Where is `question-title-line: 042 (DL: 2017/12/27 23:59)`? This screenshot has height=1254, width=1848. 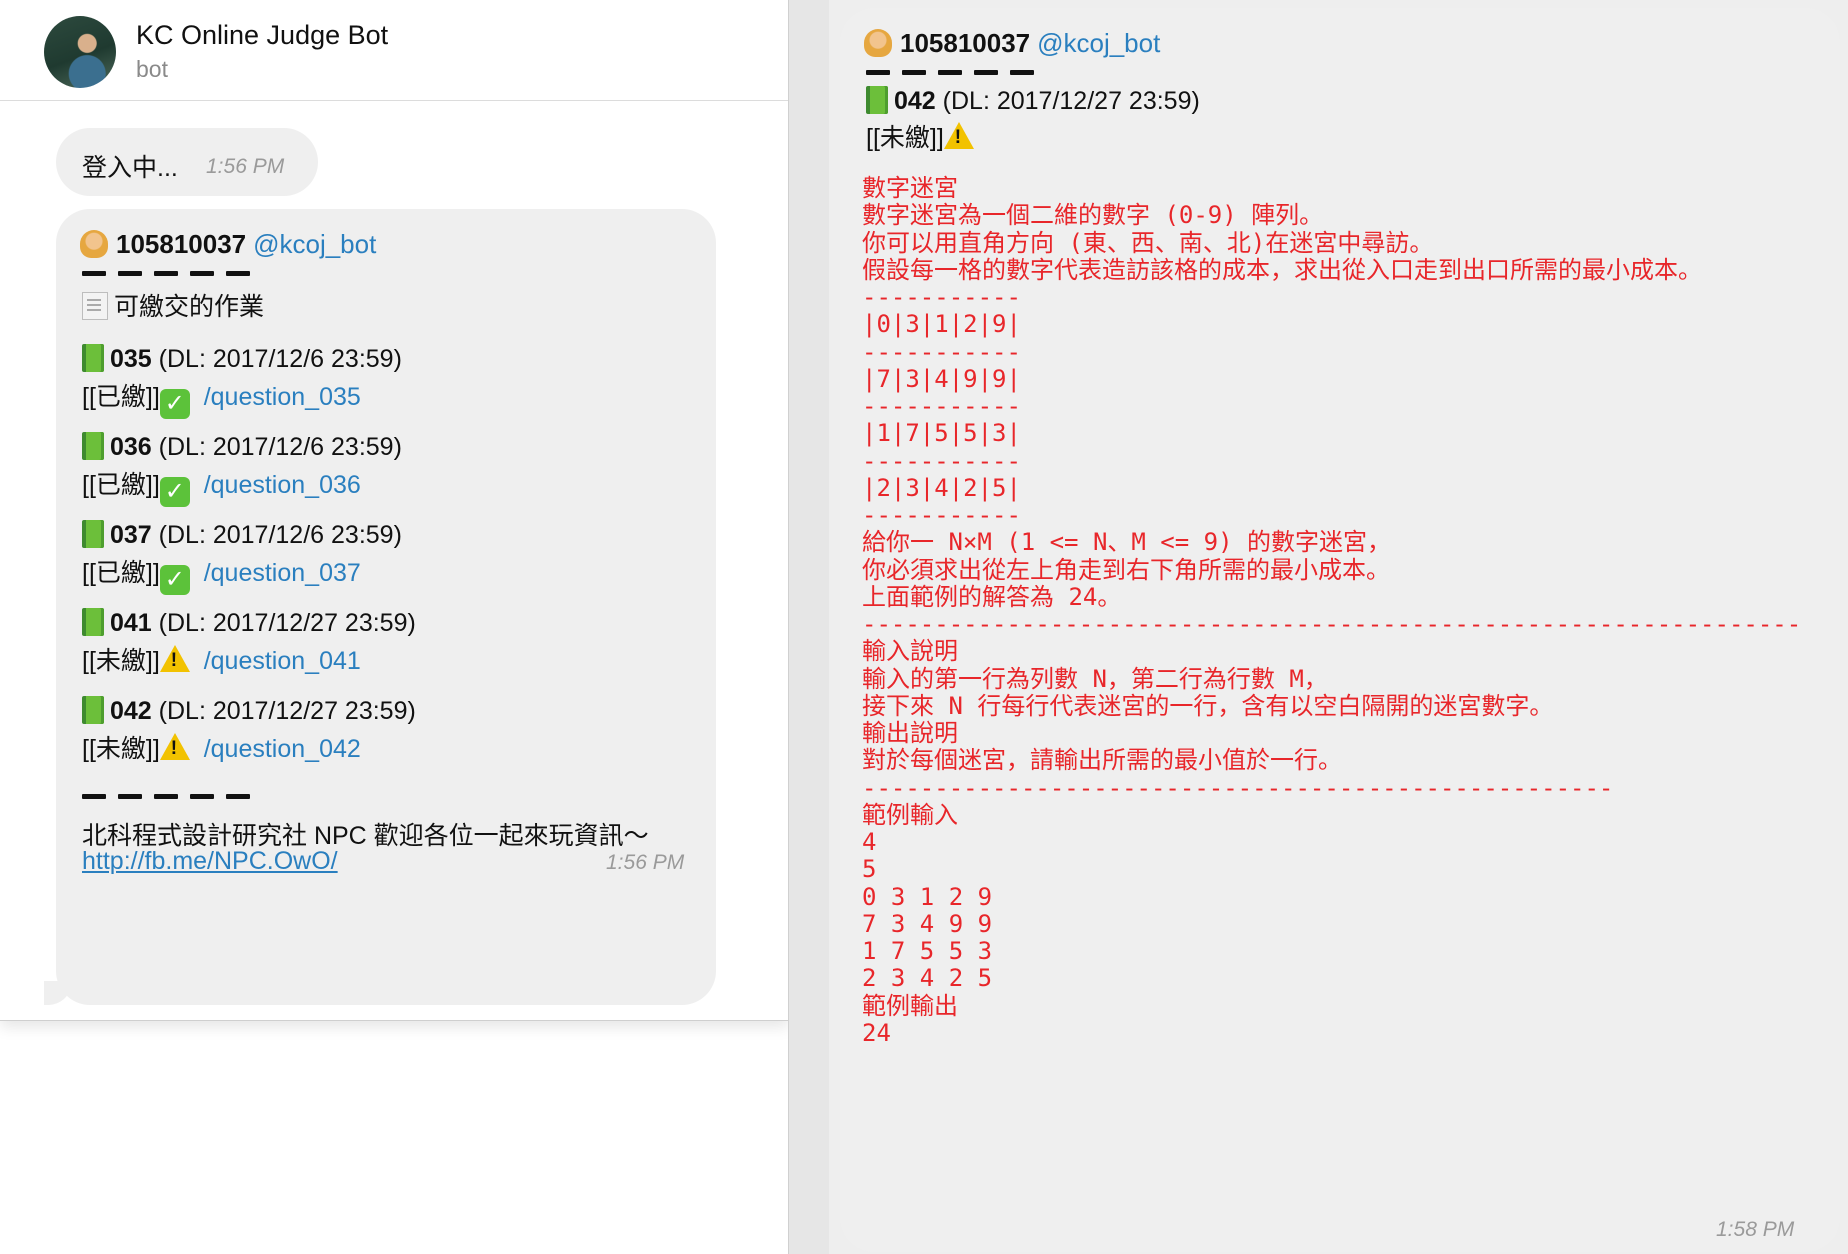
question-title-line: 042 (DL: 2017/12/27 23:59) is located at coordinates (1033, 101).